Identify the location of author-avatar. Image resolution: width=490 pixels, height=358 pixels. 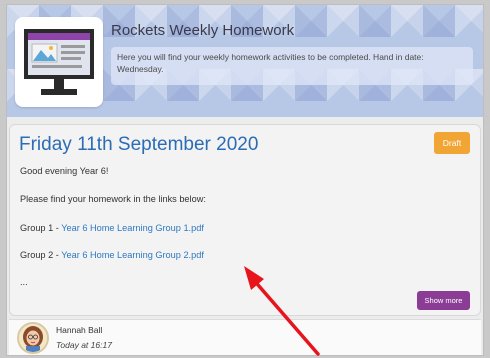
(33, 338).